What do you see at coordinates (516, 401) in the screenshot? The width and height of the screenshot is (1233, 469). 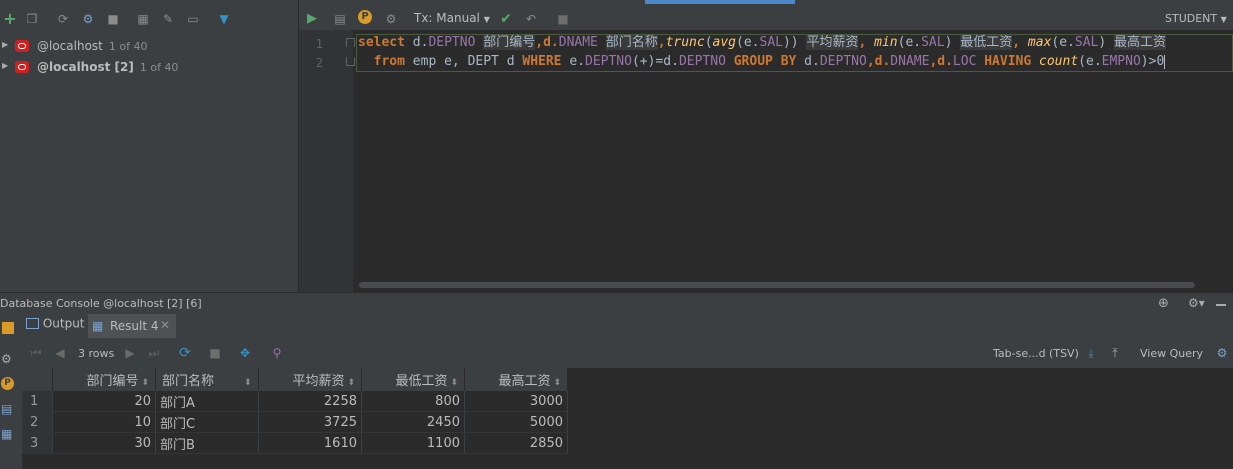 I see `cell-max-sal: 3000` at bounding box center [516, 401].